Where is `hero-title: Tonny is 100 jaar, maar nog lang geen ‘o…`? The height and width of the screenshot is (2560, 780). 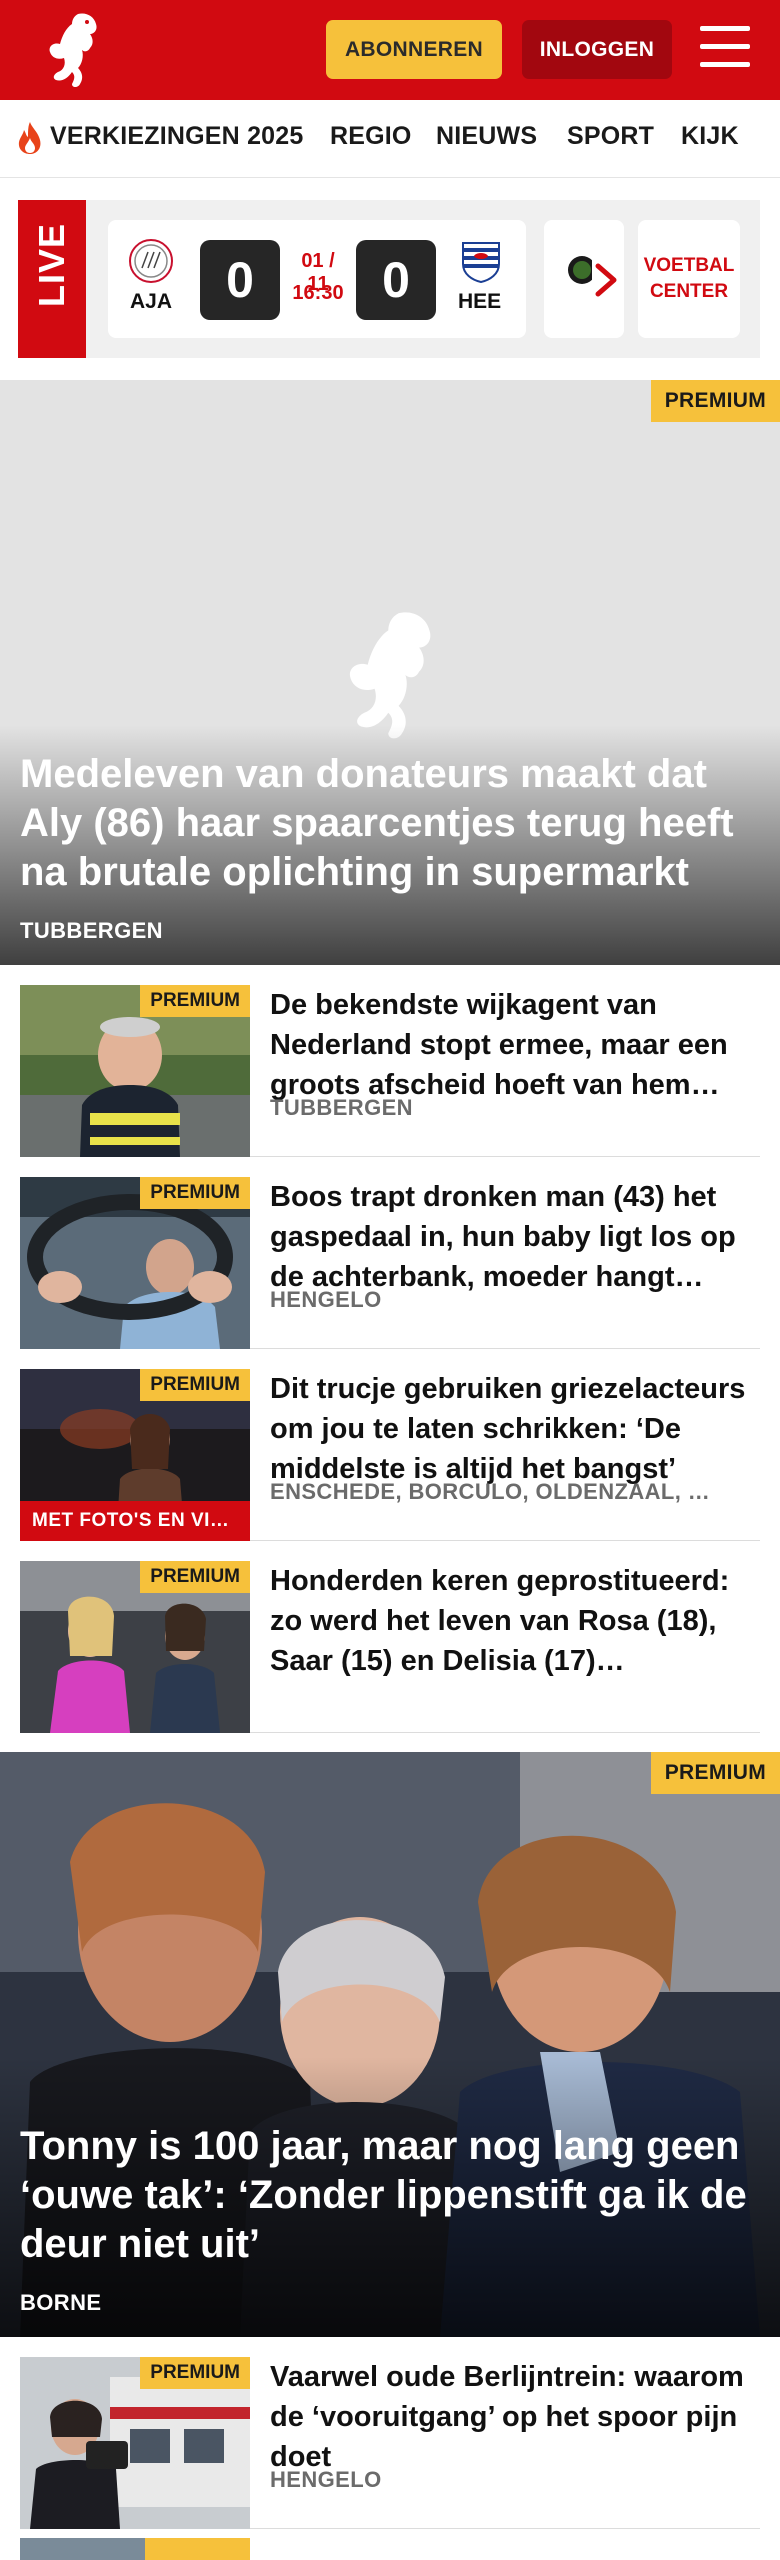
hero-title: Tonny is 100 jaar, maar nog lang geen ‘o… is located at coordinates (392, 2195).